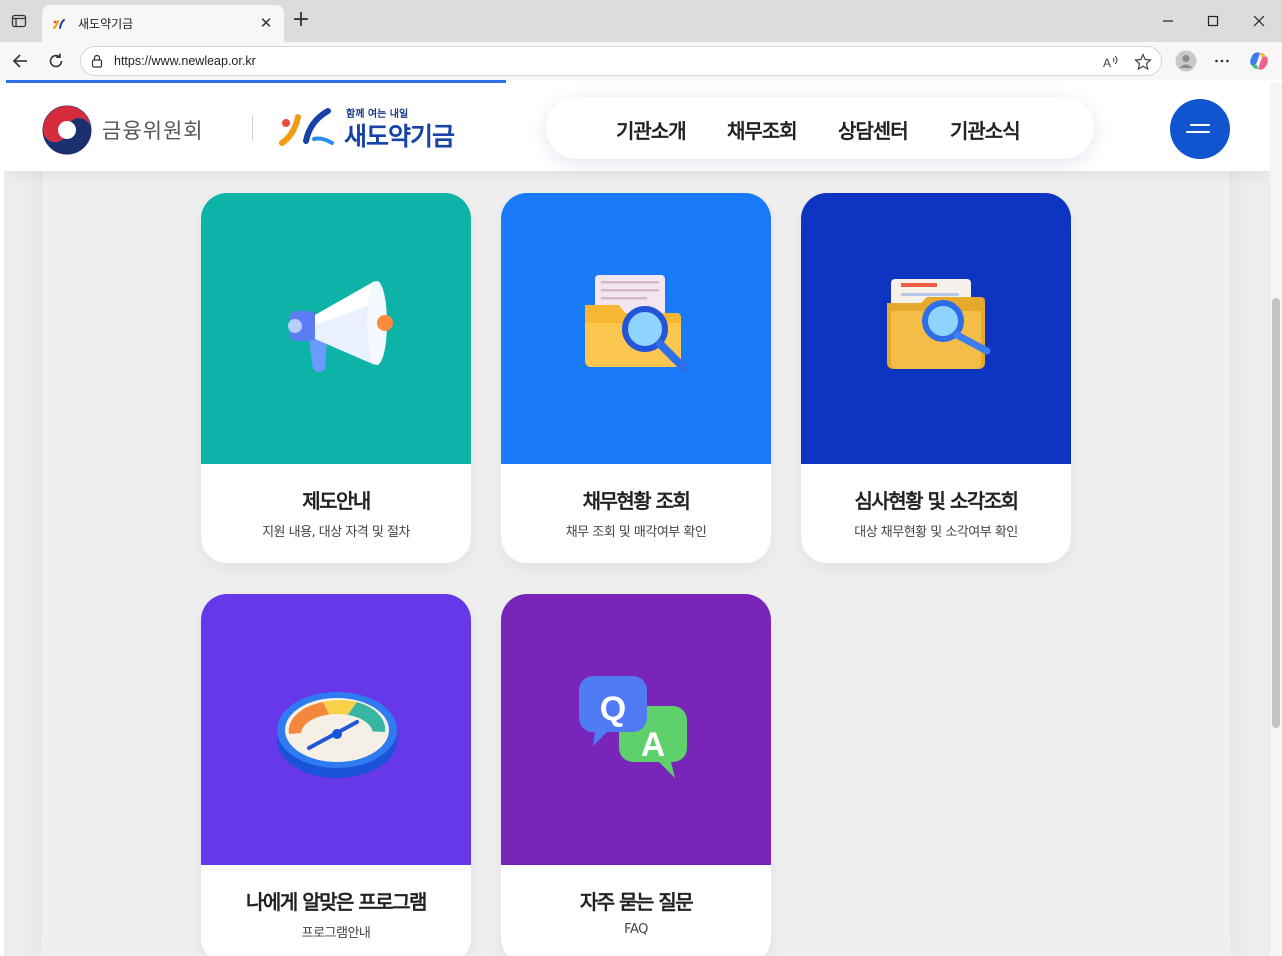 This screenshot has height=956, width=1282. Describe the element at coordinates (266, 23) in the screenshot. I see `close-icon: ✕` at that location.